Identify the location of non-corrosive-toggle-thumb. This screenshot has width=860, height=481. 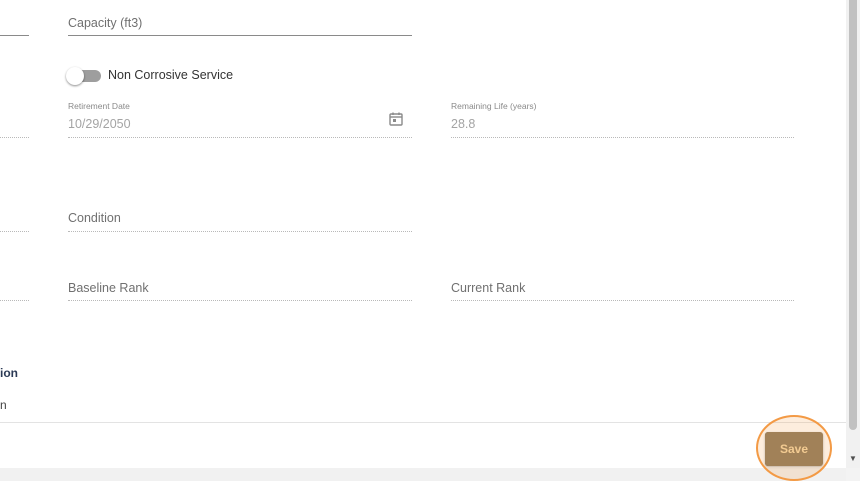
(75, 76).